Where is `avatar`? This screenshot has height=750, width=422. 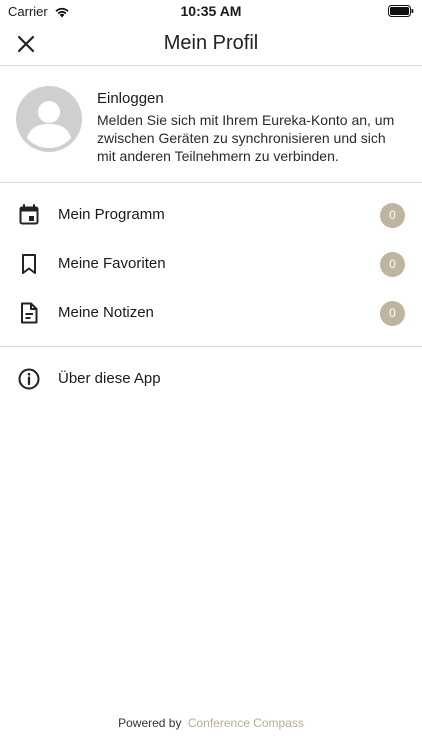
avatar is located at coordinates (49, 119).